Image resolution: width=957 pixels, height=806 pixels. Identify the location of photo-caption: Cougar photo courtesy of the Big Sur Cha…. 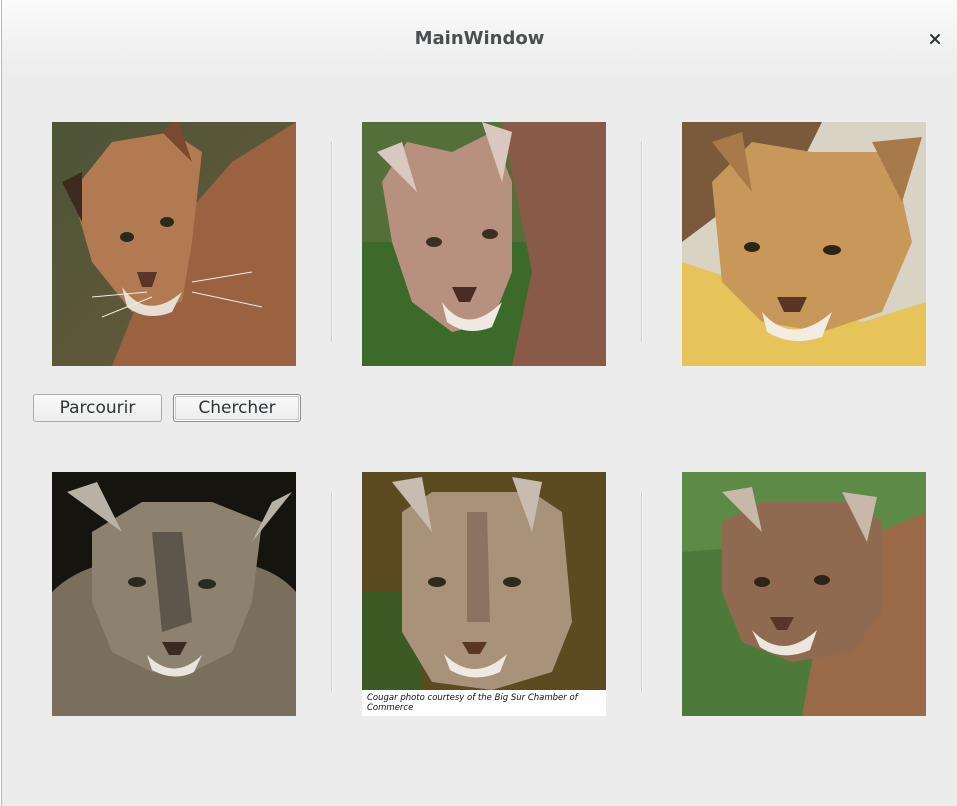
(484, 703).